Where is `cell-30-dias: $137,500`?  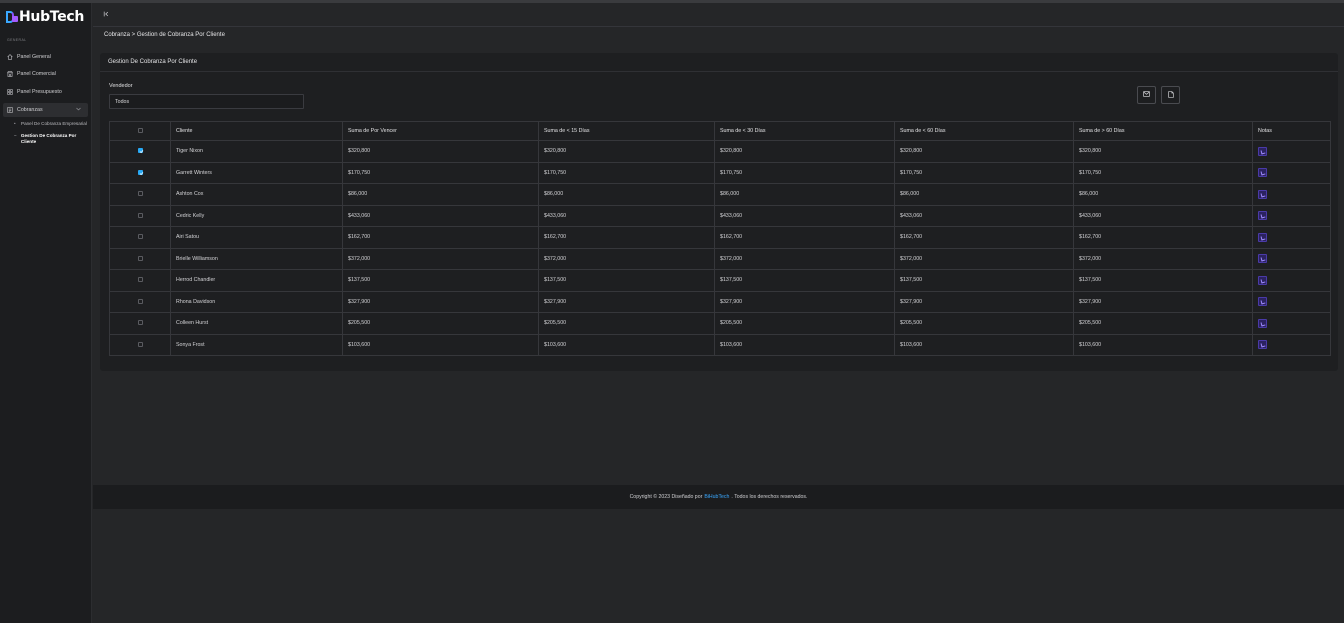
cell-30-dias: $137,500 is located at coordinates (804, 280).